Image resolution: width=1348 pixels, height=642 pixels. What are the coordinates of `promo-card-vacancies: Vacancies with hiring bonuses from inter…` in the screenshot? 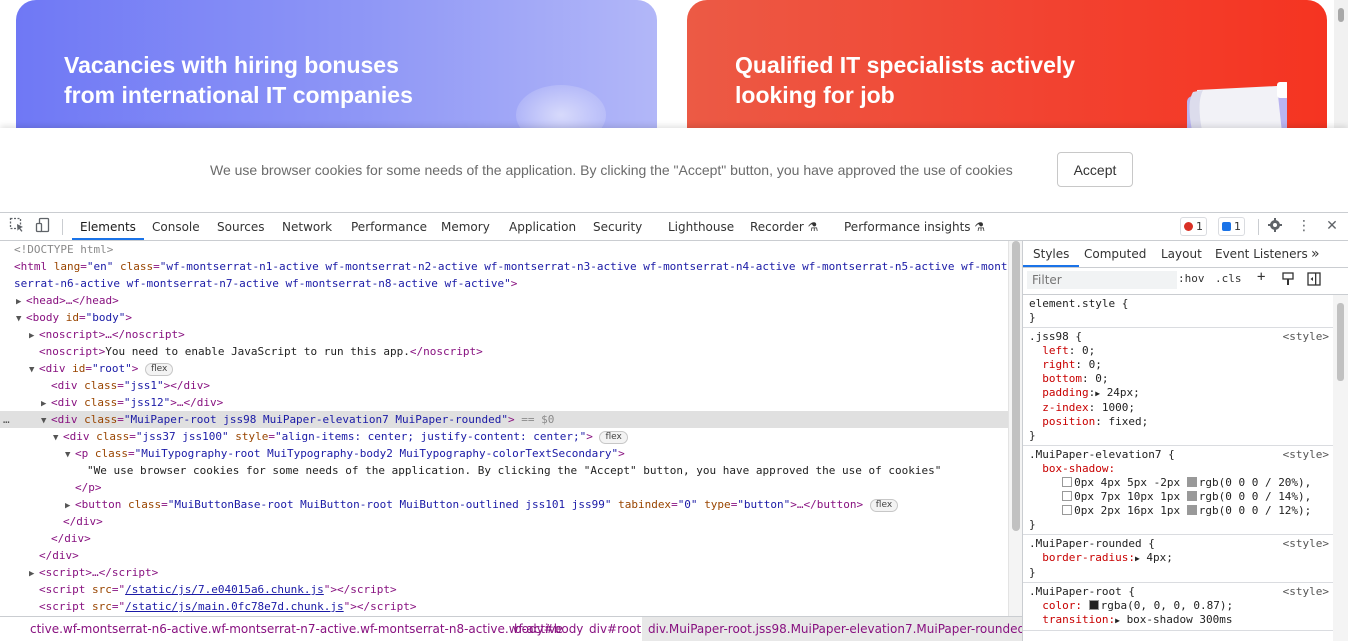 It's located at (336, 64).